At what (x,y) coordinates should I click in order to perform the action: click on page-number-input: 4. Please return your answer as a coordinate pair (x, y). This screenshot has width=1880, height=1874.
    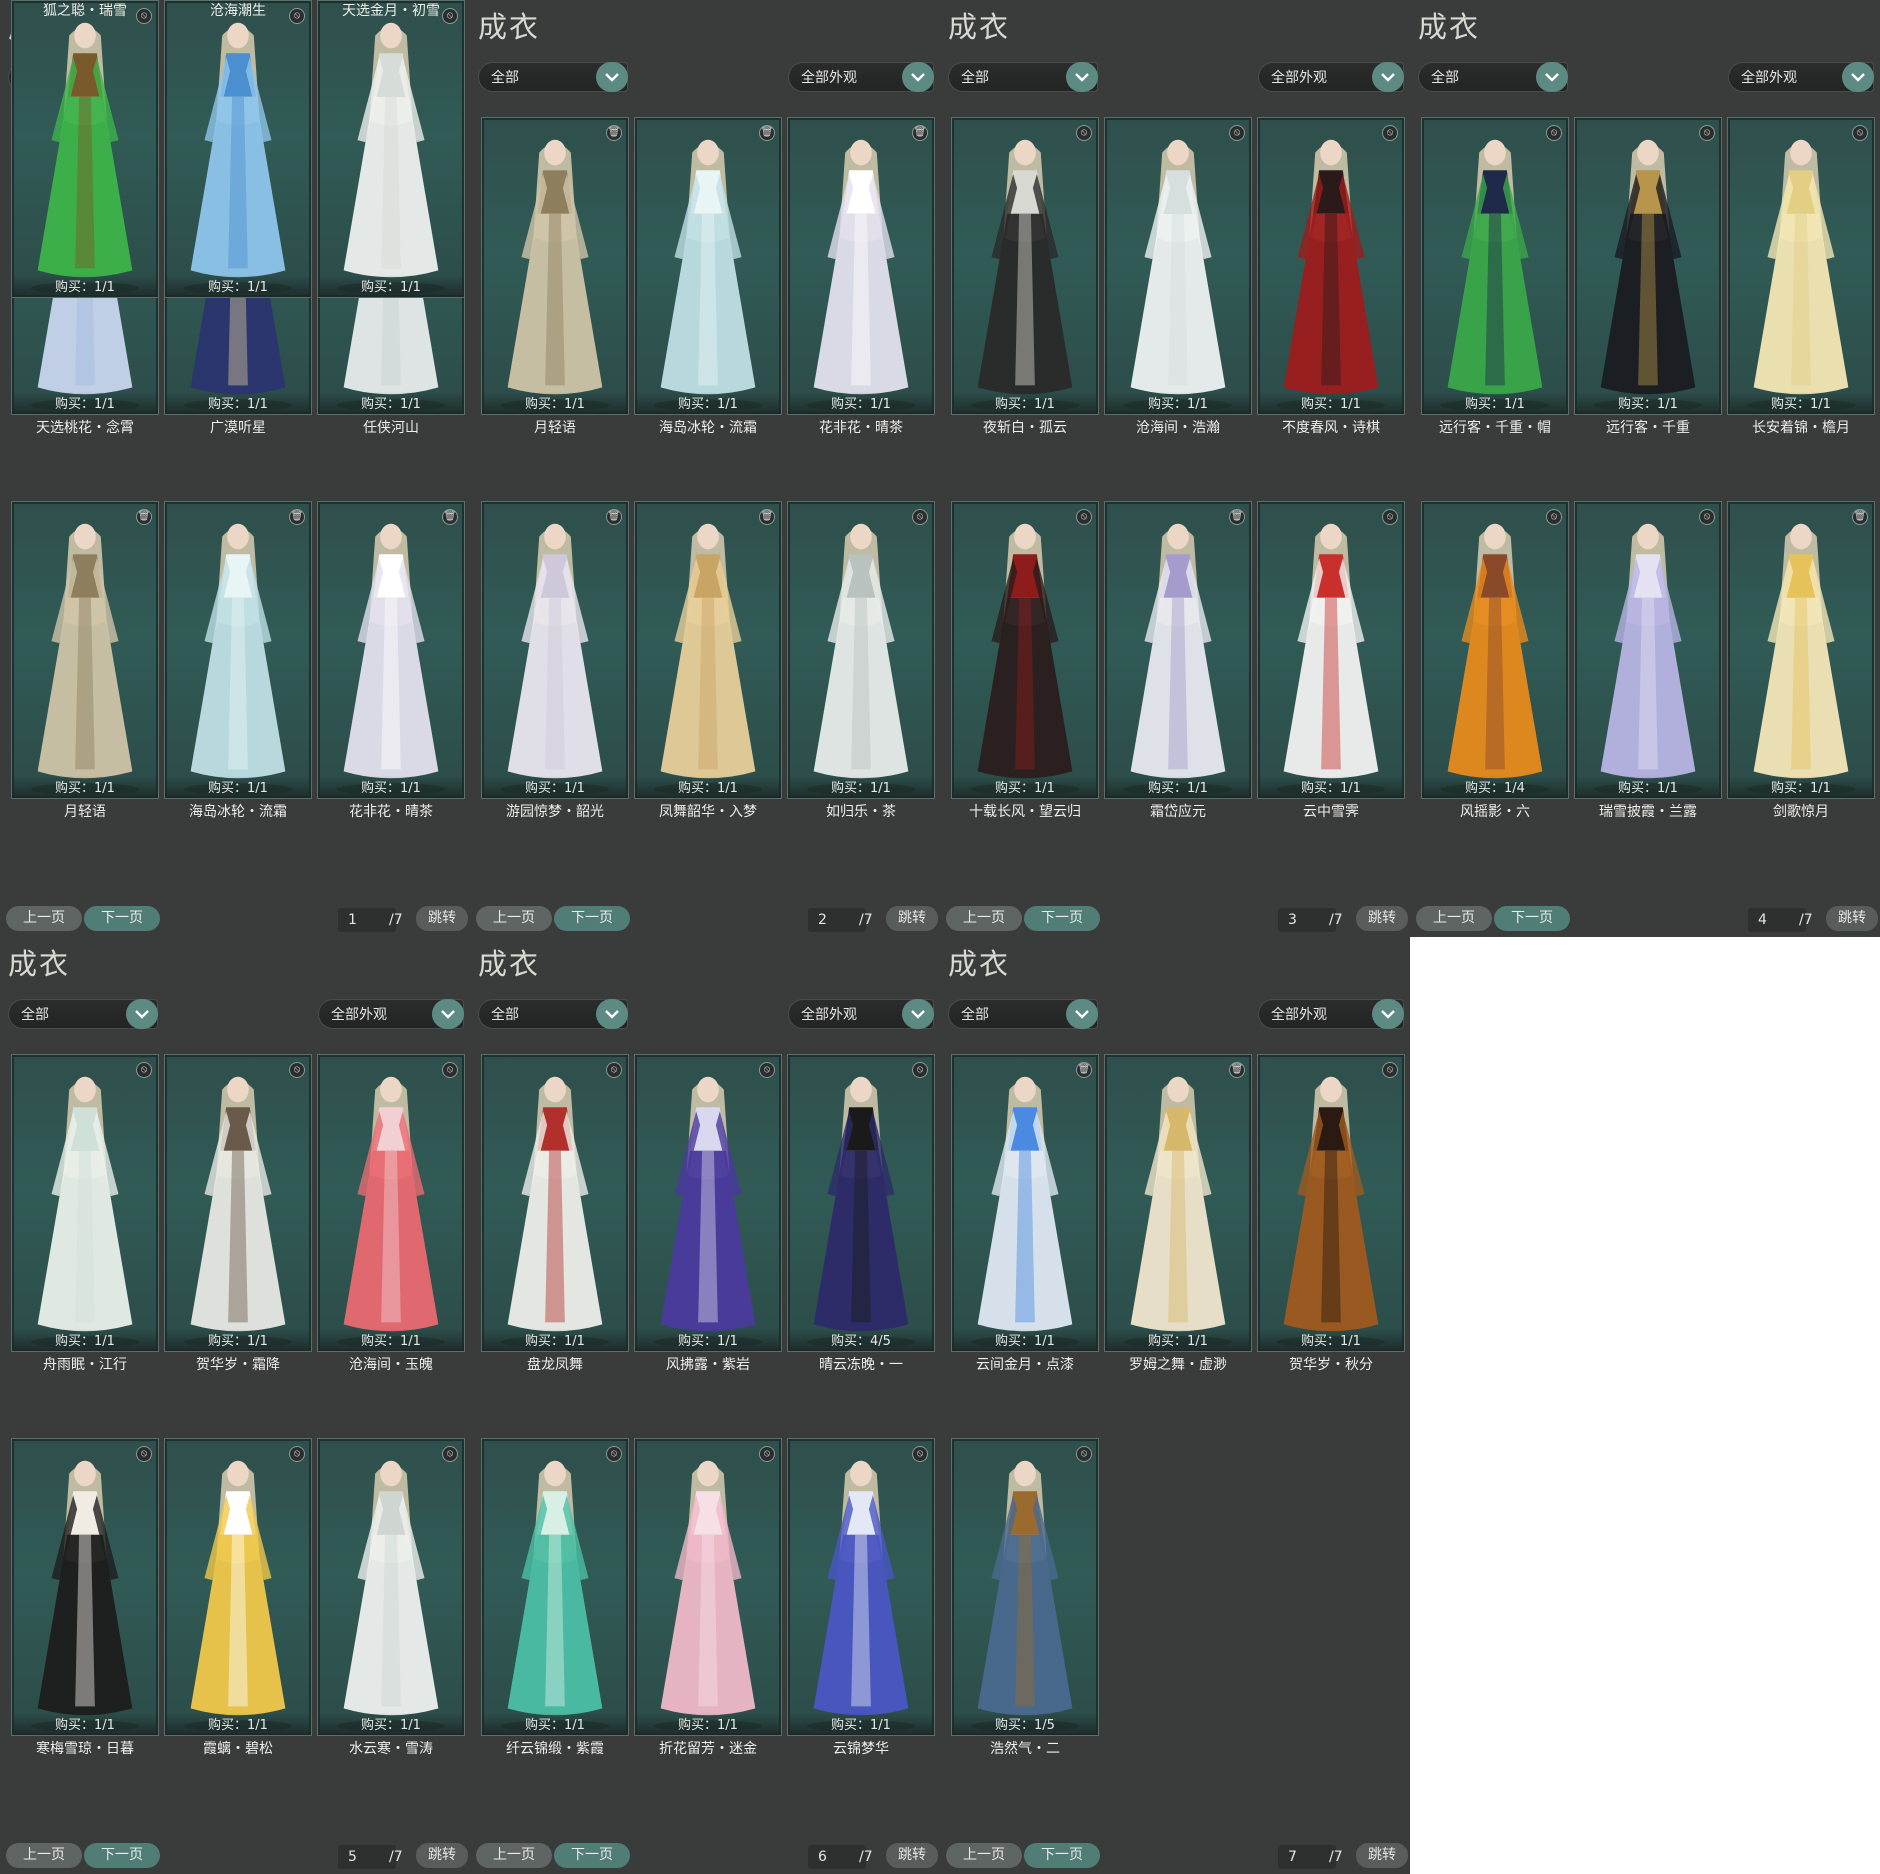
    Looking at the image, I should click on (1777, 920).